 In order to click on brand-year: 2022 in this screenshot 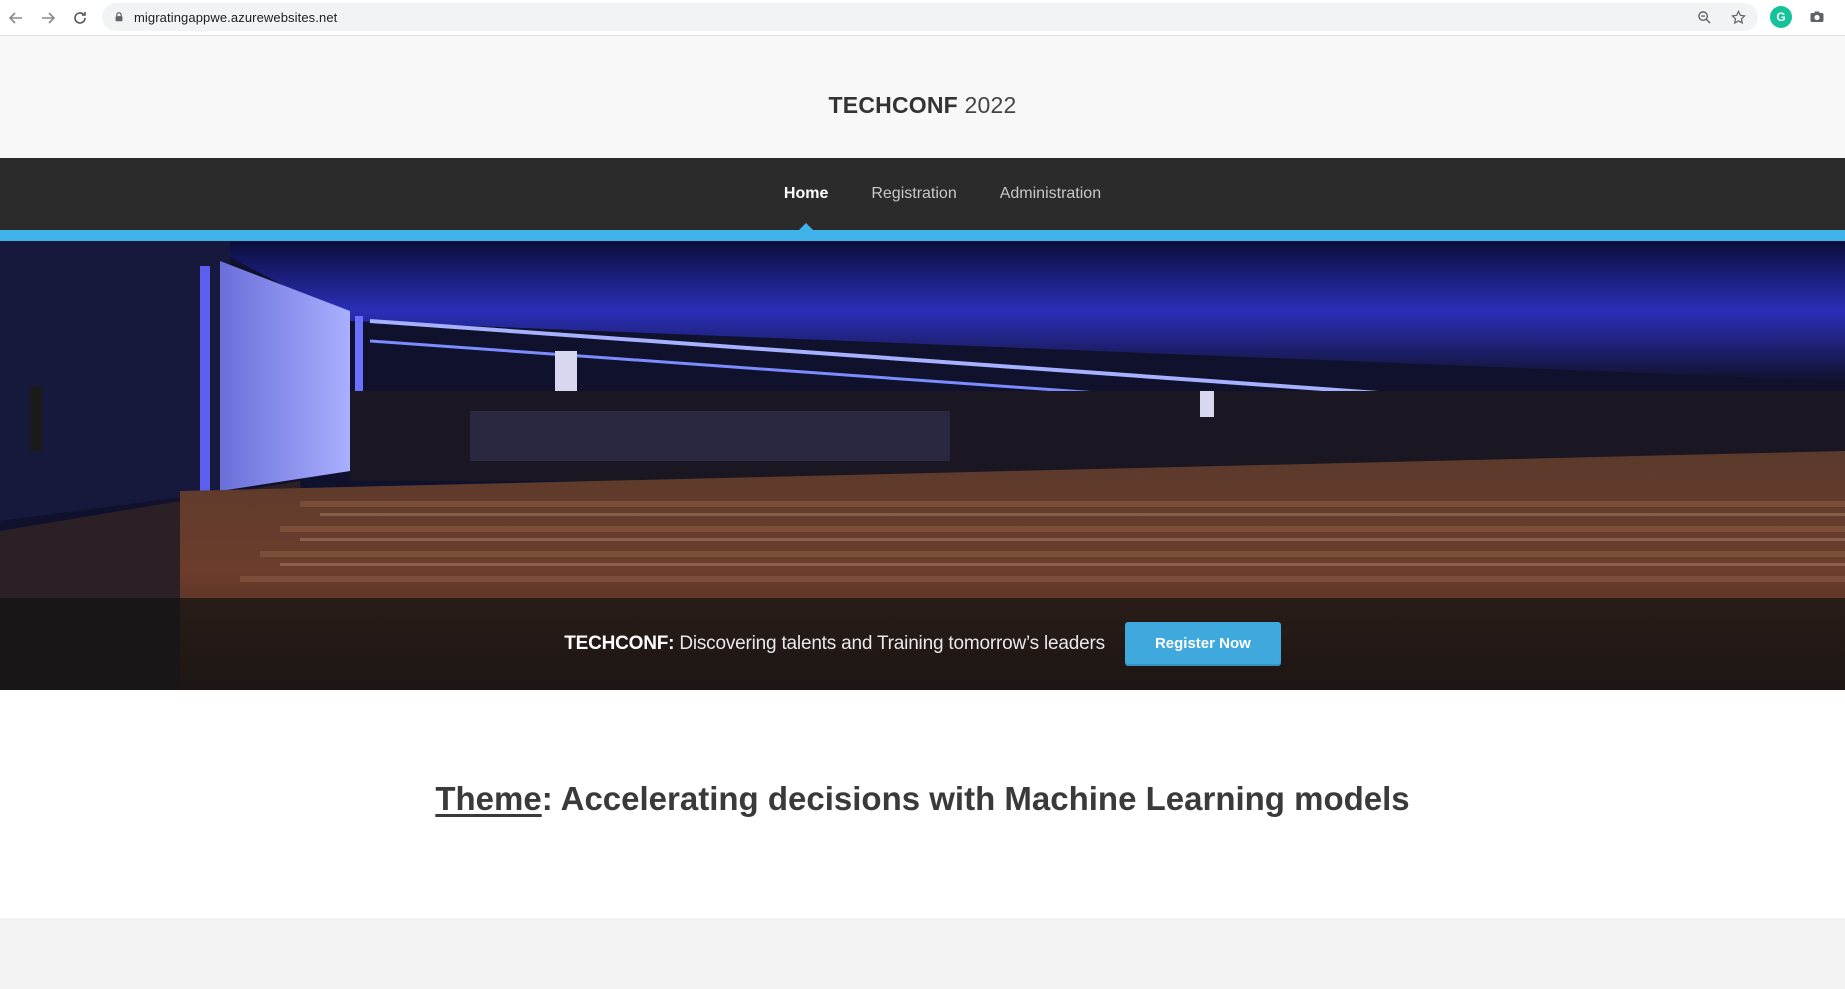, I will do `click(987, 104)`.